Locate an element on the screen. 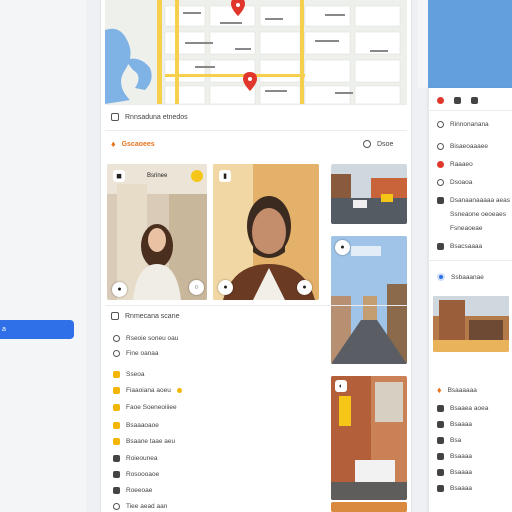 The image size is (512, 512). photo-street-mid: ● is located at coordinates (369, 300).